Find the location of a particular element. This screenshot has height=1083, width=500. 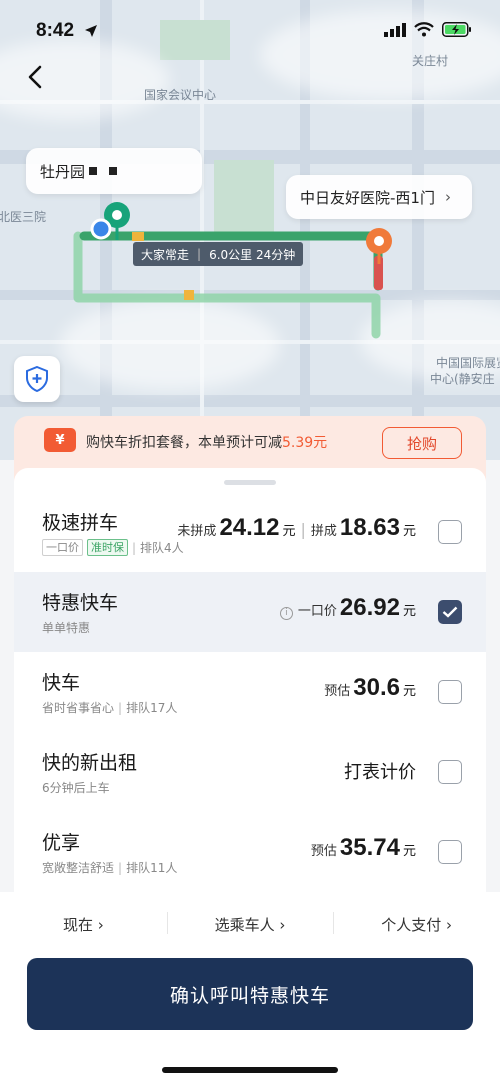

ride-price: 打表计价 is located at coordinates (380, 771).